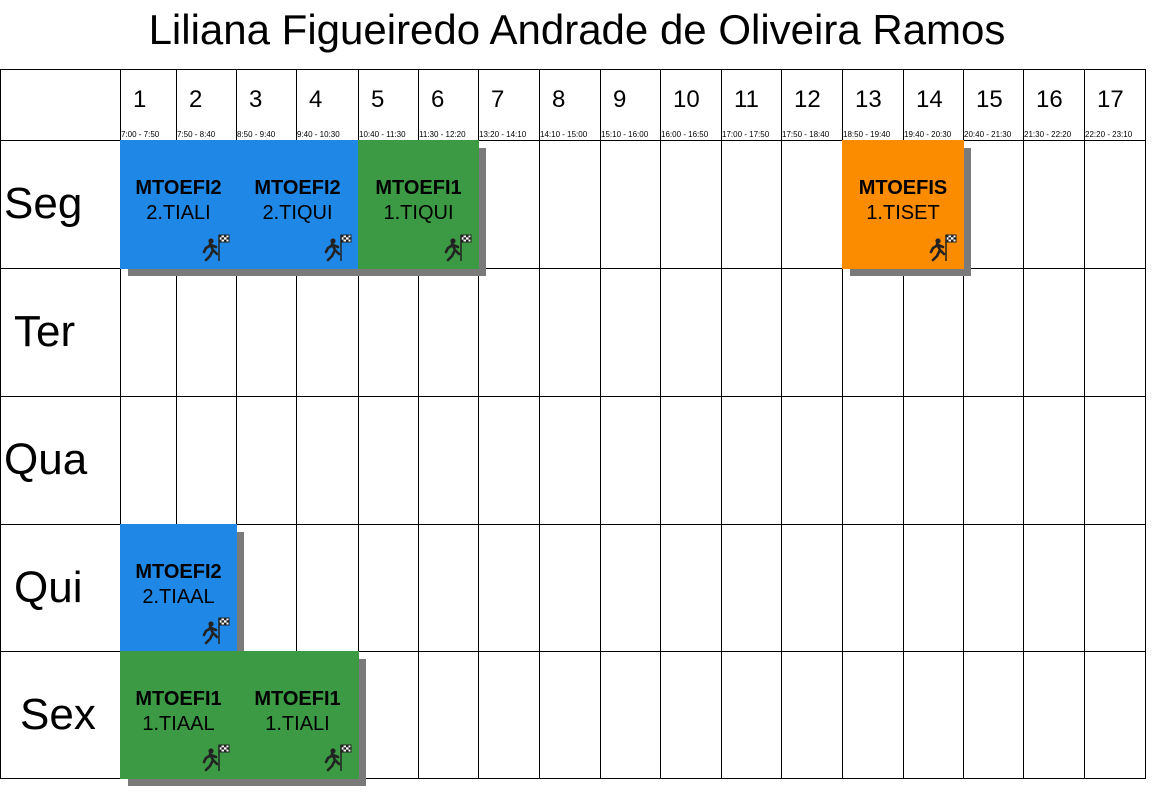 The height and width of the screenshot is (793, 1154). What do you see at coordinates (498, 99) in the screenshot?
I see `period-number: 7` at bounding box center [498, 99].